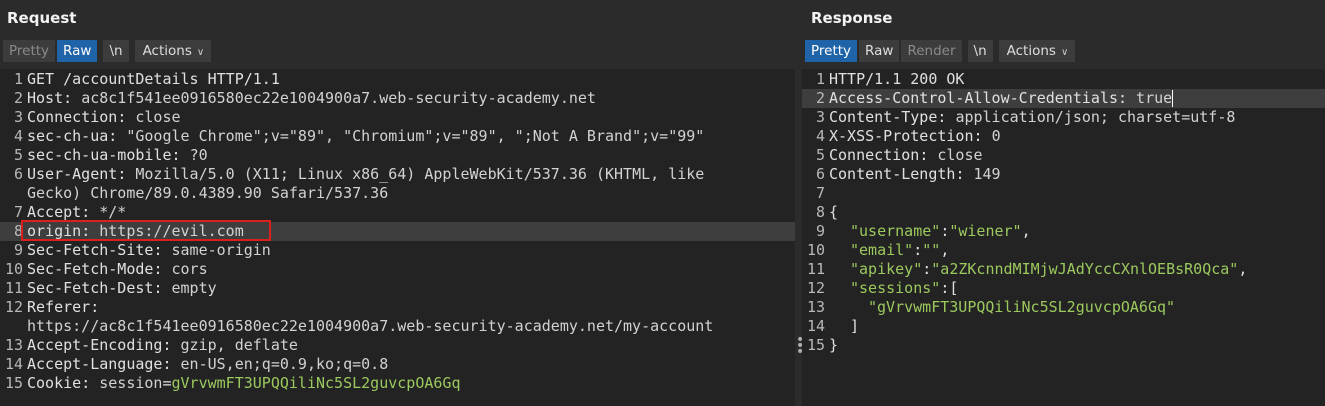 This screenshot has width=1325, height=406. What do you see at coordinates (973, 98) in the screenshot?
I see `header-name: Access-Control-Allow-Credentials` at bounding box center [973, 98].